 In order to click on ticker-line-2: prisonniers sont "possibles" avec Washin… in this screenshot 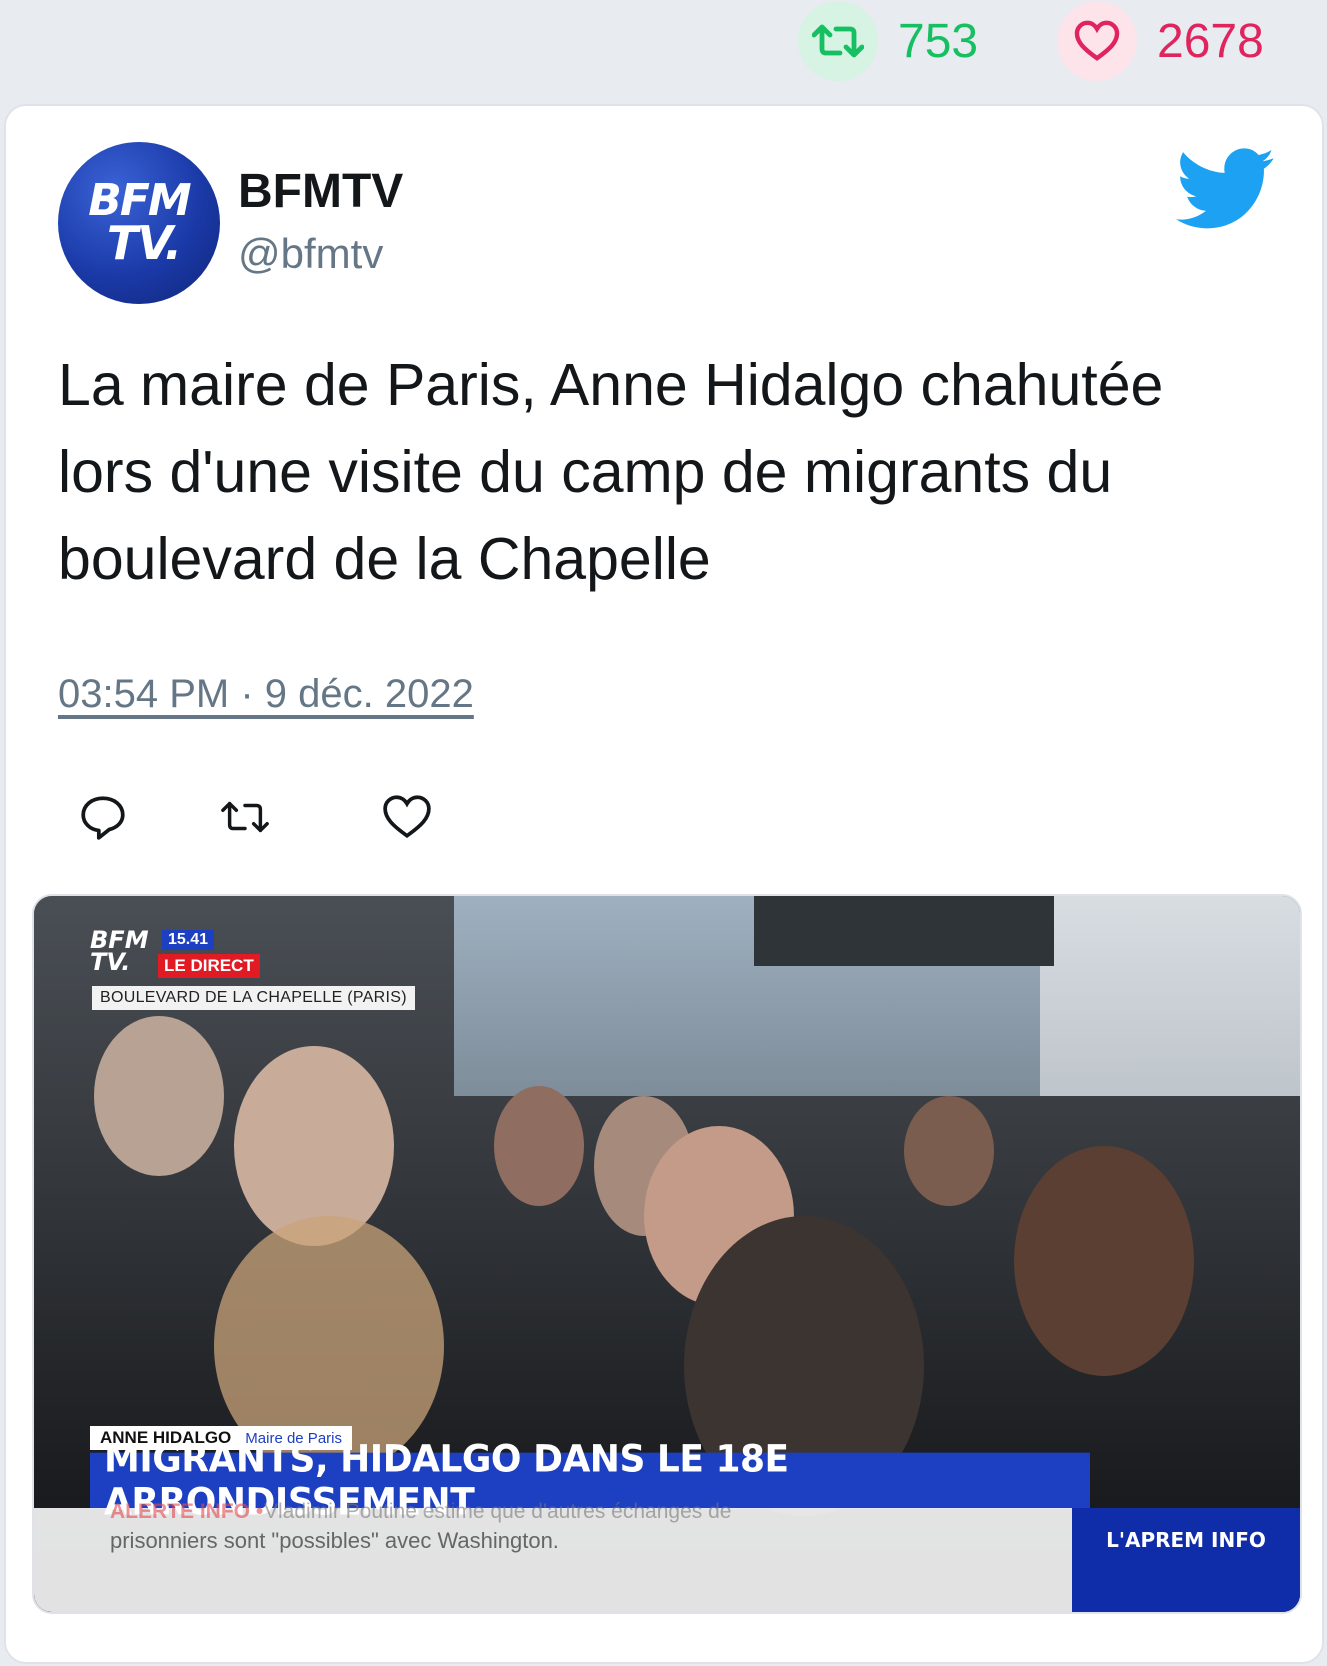, I will do `click(334, 1540)`.